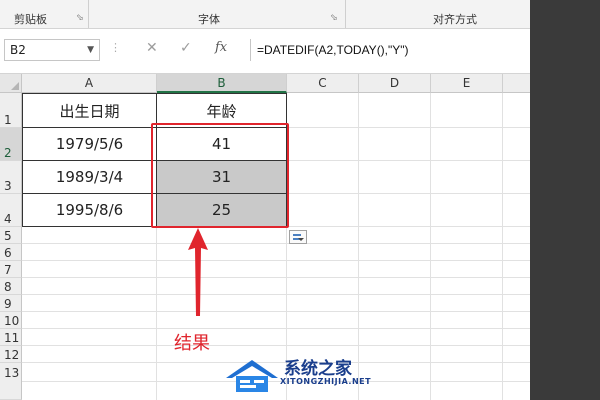 This screenshot has width=600, height=400. Describe the element at coordinates (11, 144) in the screenshot. I see `row-header: 2` at that location.